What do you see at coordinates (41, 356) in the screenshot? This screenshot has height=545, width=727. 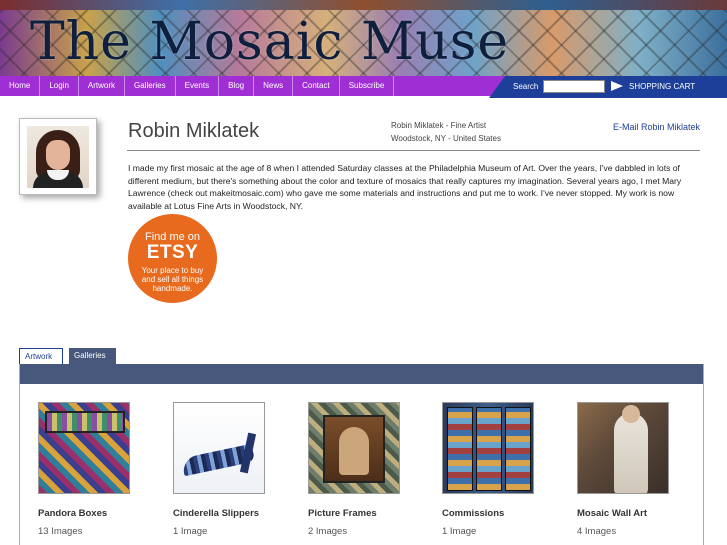 I see `tab-artwork: Artwork` at bounding box center [41, 356].